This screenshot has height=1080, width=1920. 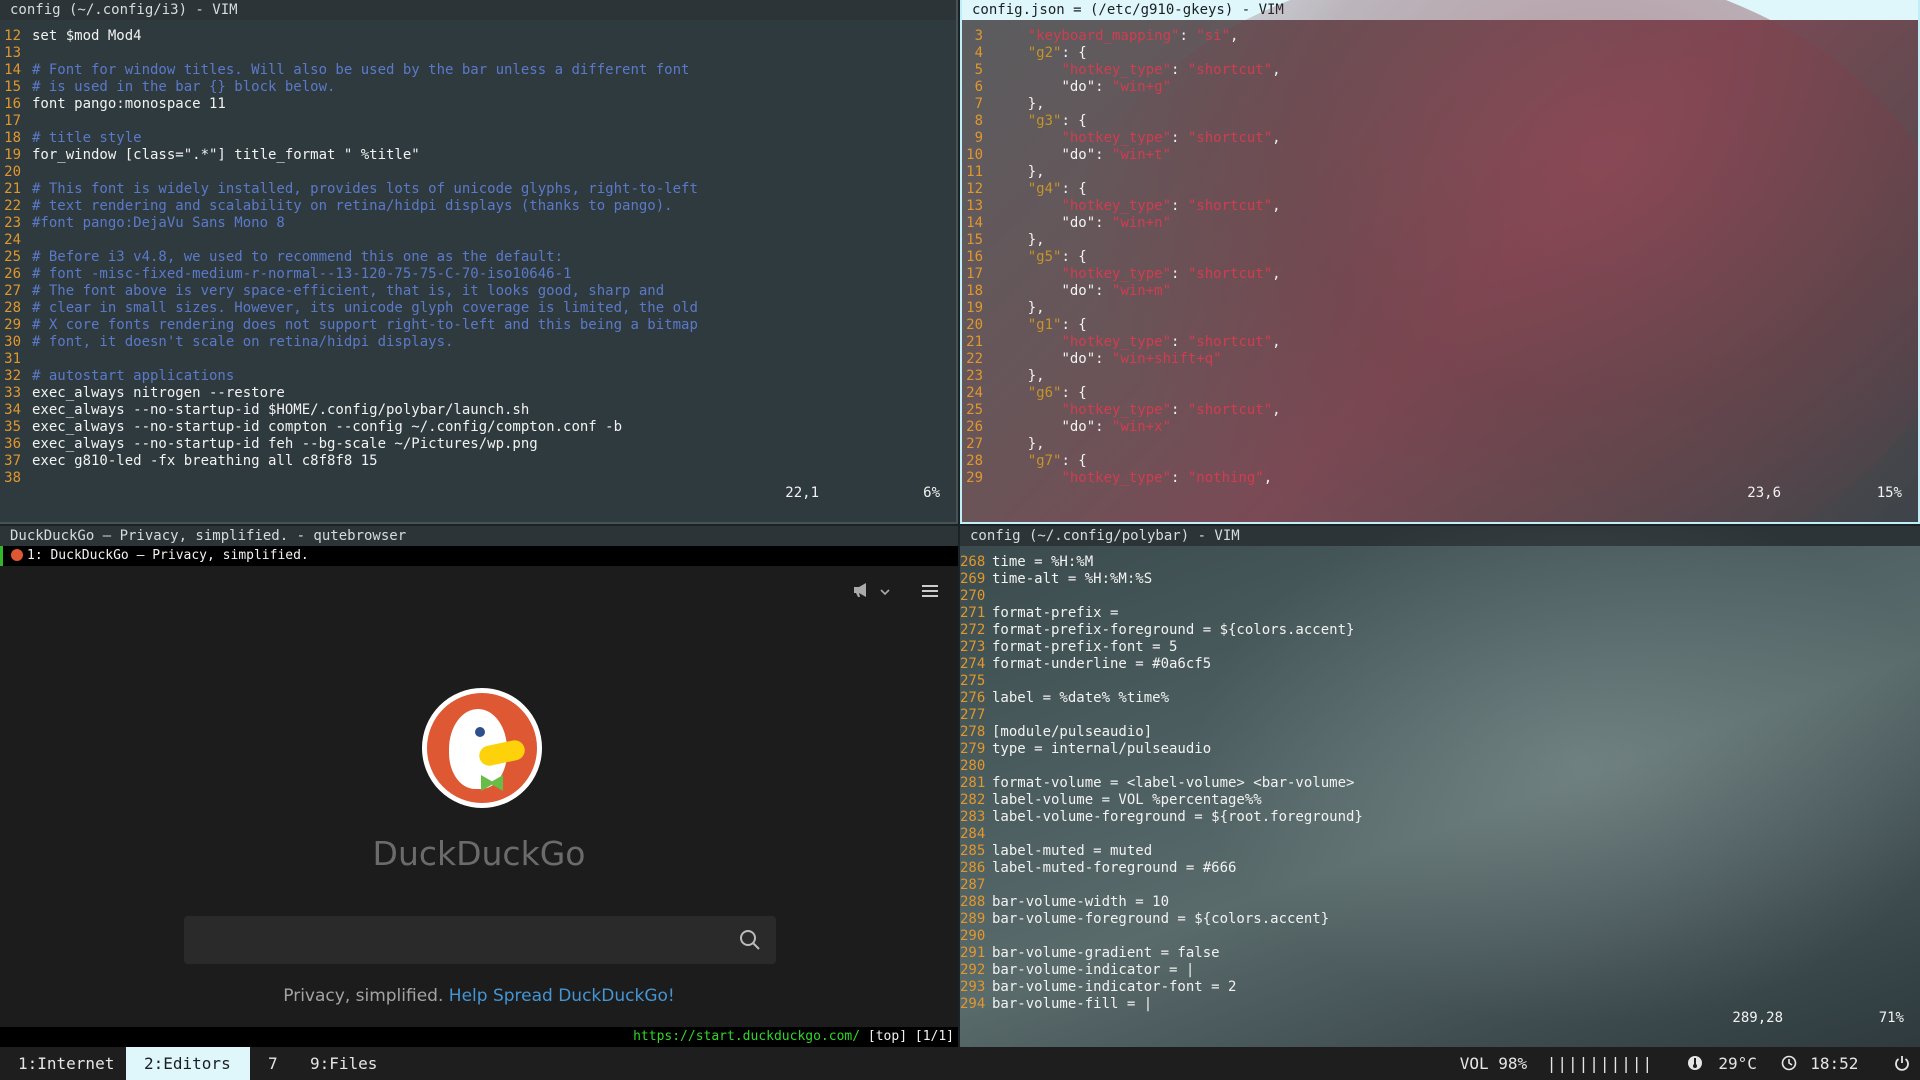 What do you see at coordinates (865, 592) in the screenshot?
I see `megaphone-icon` at bounding box center [865, 592].